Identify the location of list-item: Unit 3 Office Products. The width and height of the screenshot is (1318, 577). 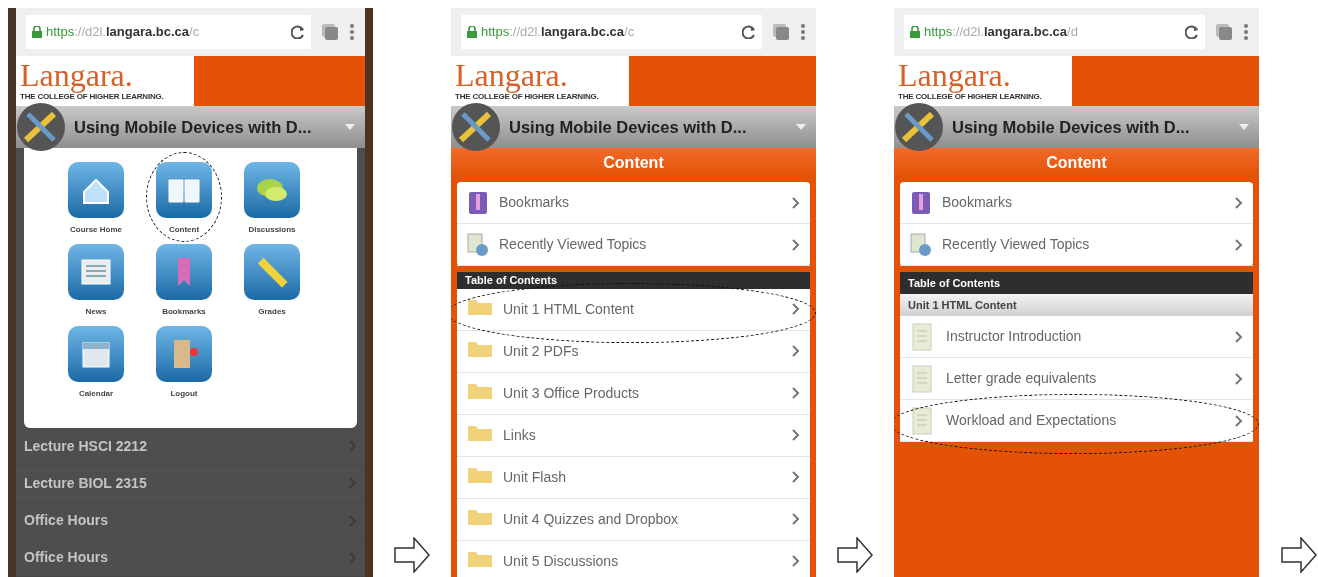
(633, 393).